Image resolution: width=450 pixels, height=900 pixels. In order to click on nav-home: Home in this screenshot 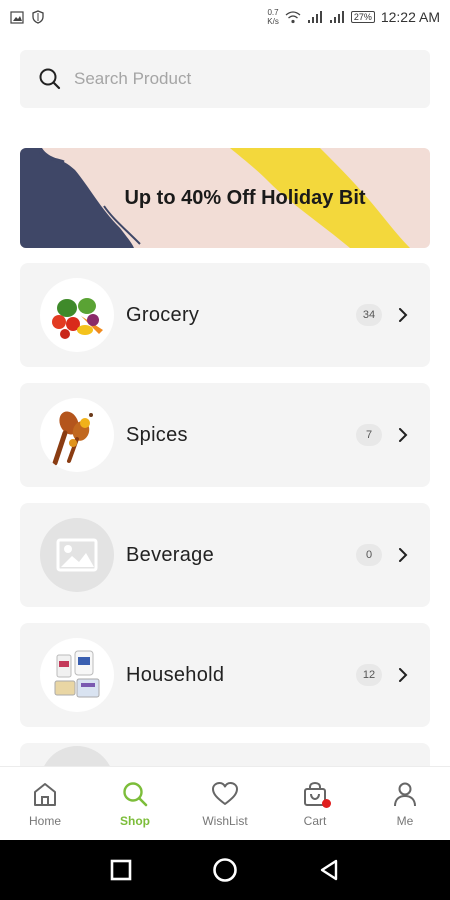, I will do `click(45, 803)`.